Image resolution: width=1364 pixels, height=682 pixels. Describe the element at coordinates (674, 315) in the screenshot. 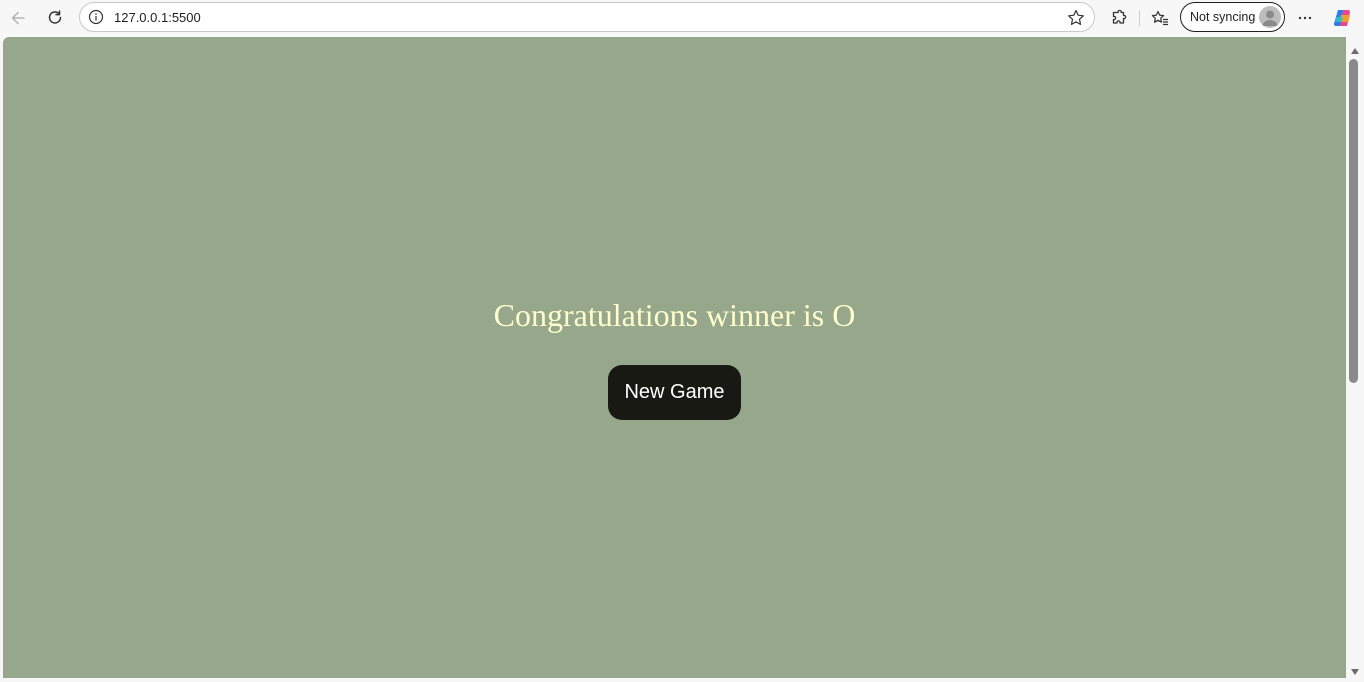

I see `winner-message: Congratulations winner is O` at that location.